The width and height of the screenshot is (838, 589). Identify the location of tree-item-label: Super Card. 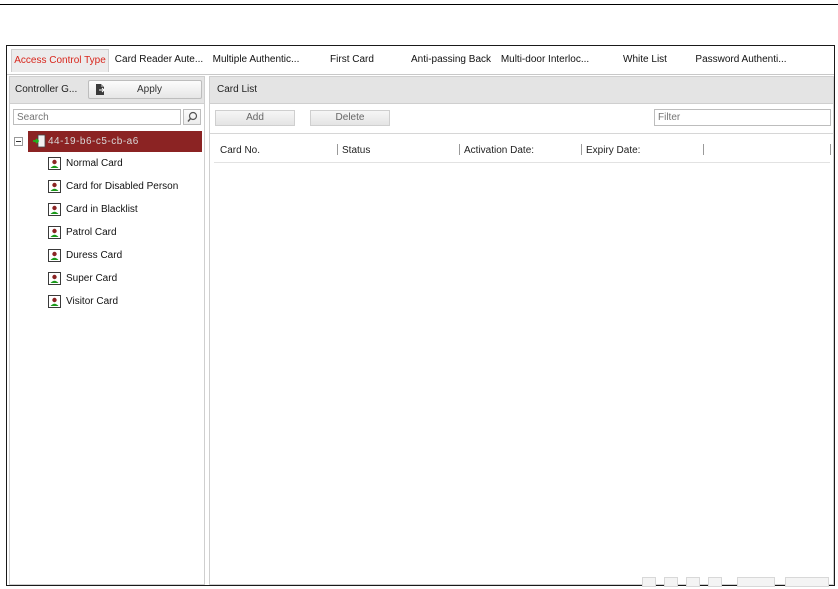
(92, 278).